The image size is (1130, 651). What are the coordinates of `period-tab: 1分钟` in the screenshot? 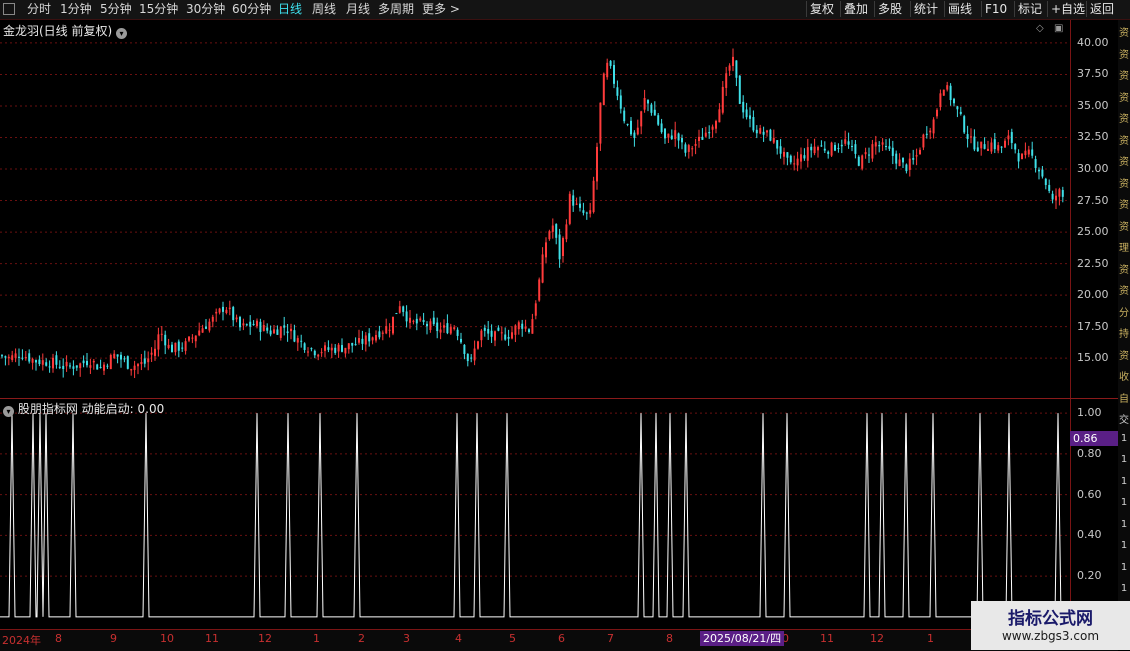 It's located at (76, 9).